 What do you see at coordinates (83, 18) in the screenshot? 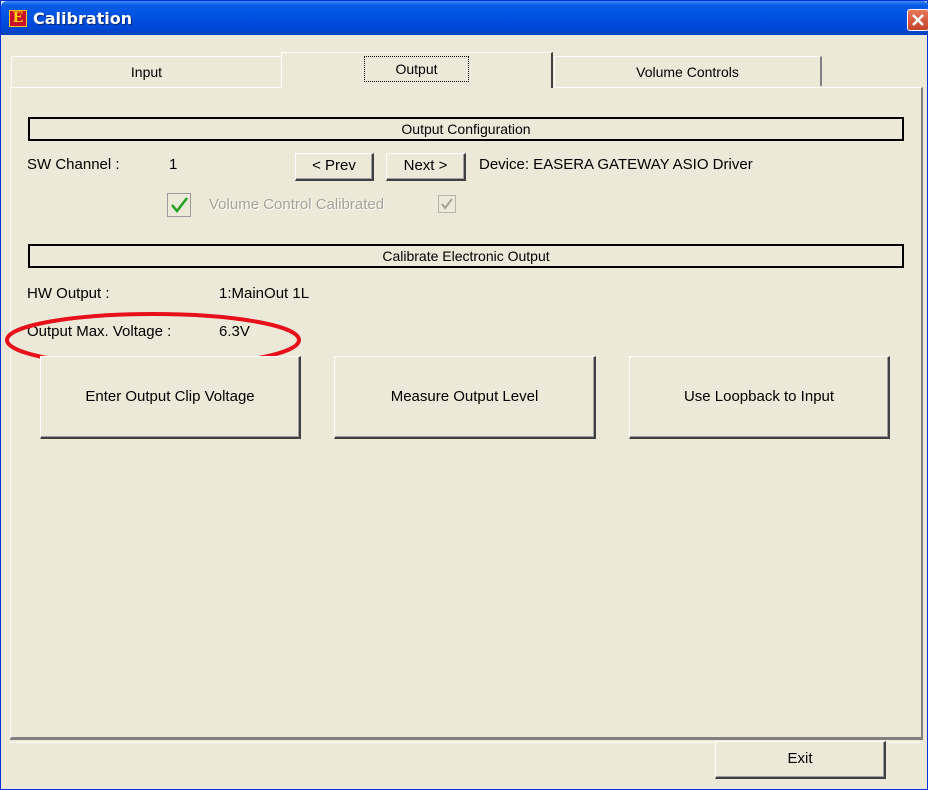
I see `window-title: Calibration` at bounding box center [83, 18].